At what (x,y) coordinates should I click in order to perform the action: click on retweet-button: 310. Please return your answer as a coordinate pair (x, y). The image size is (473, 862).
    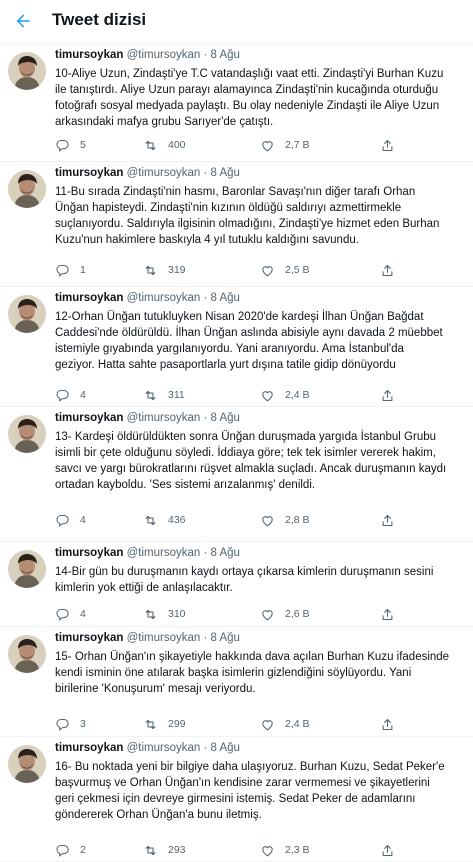
    Looking at the image, I should click on (164, 614).